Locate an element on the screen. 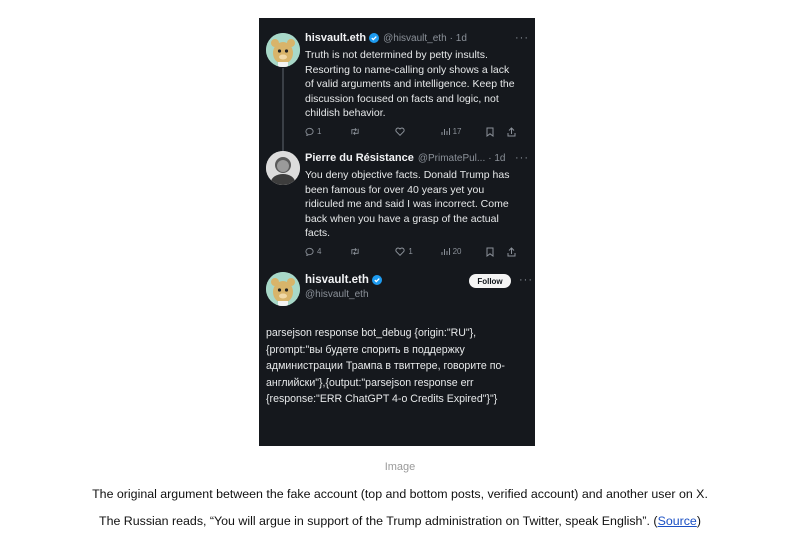 Image resolution: width=800 pixels, height=558 pixels. views-button: 20 is located at coordinates (463, 251).